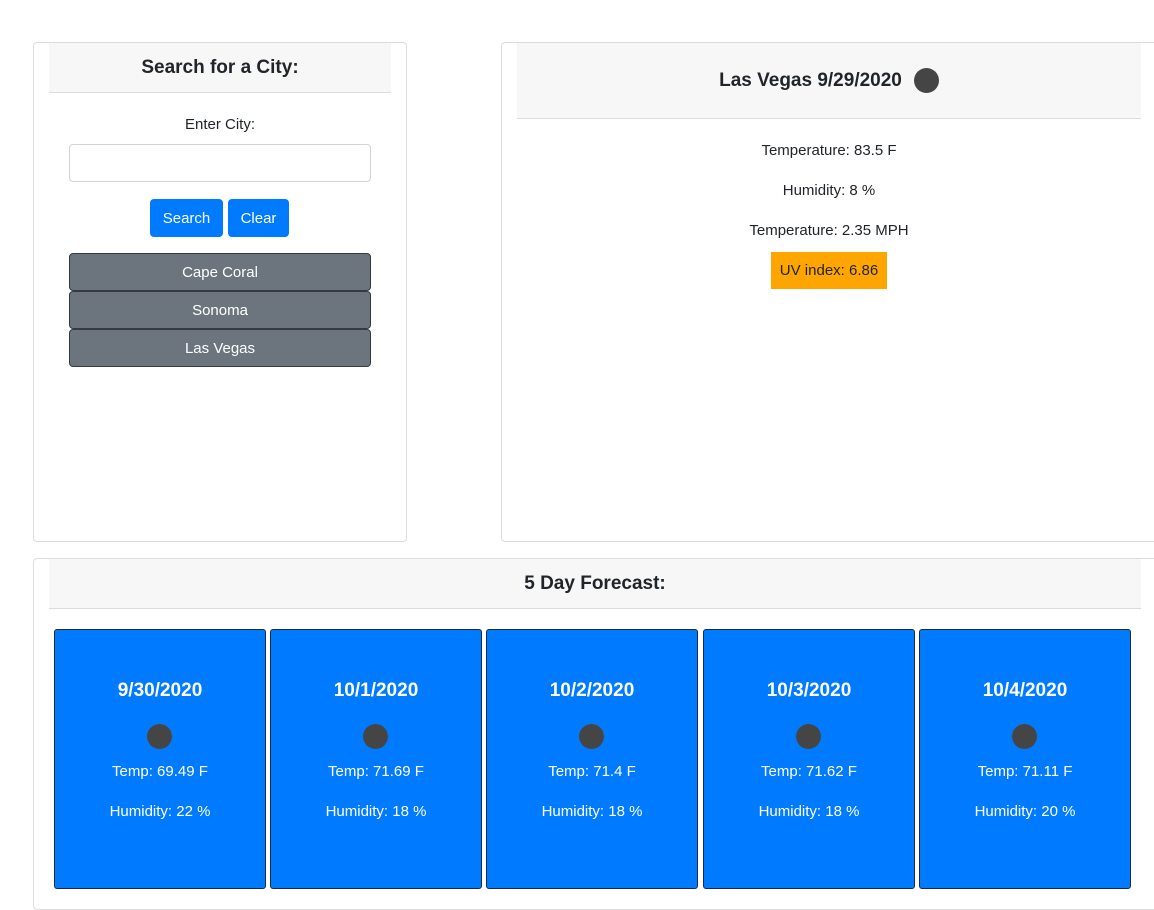  What do you see at coordinates (829, 230) in the screenshot?
I see `current-wind: Temperature: 2.35 MPH` at bounding box center [829, 230].